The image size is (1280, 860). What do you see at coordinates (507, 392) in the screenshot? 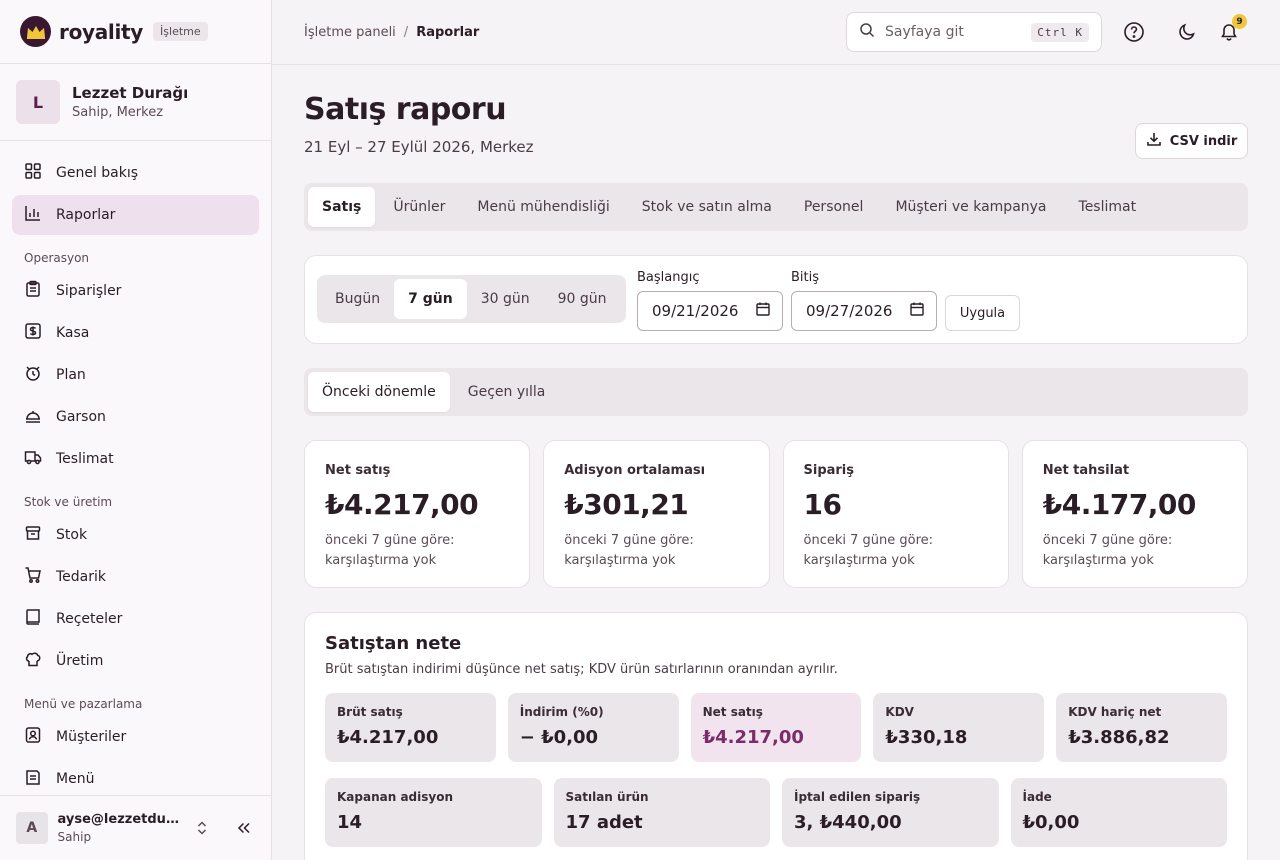
I see `compare-option-last-year: Geçen yılla` at bounding box center [507, 392].